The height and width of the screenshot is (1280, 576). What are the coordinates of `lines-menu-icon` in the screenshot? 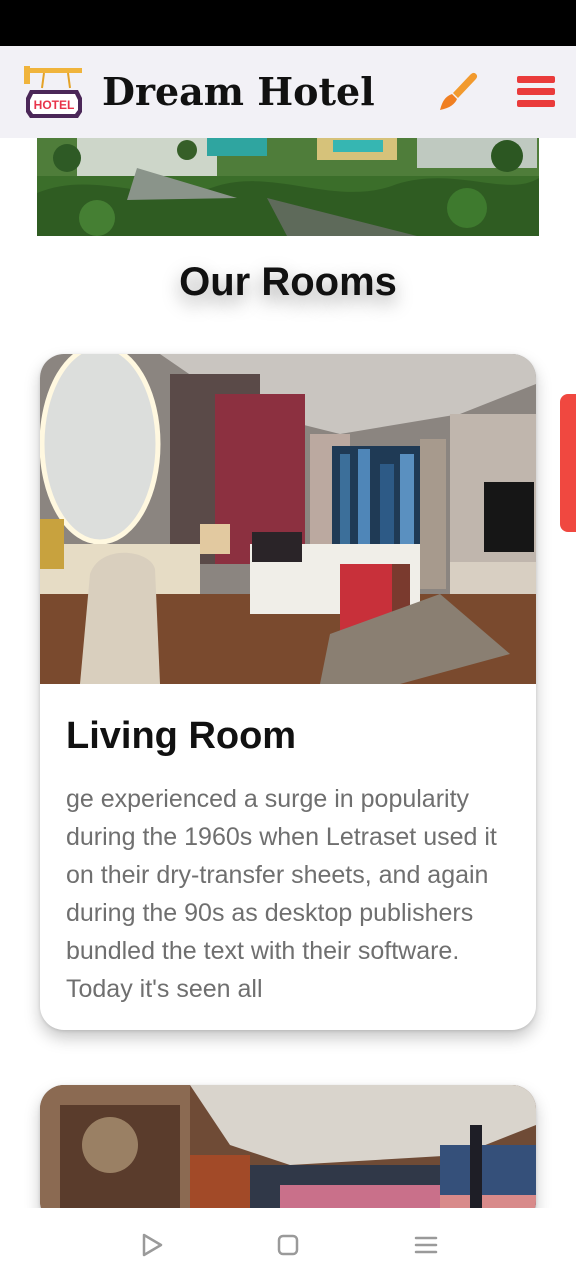 It's located at (426, 1245).